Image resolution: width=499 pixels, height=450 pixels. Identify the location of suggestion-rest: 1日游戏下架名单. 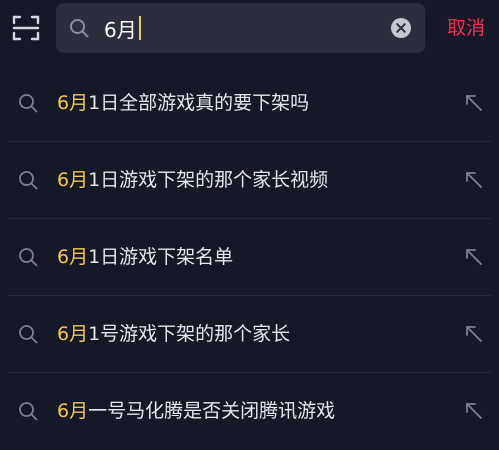
(161, 257).